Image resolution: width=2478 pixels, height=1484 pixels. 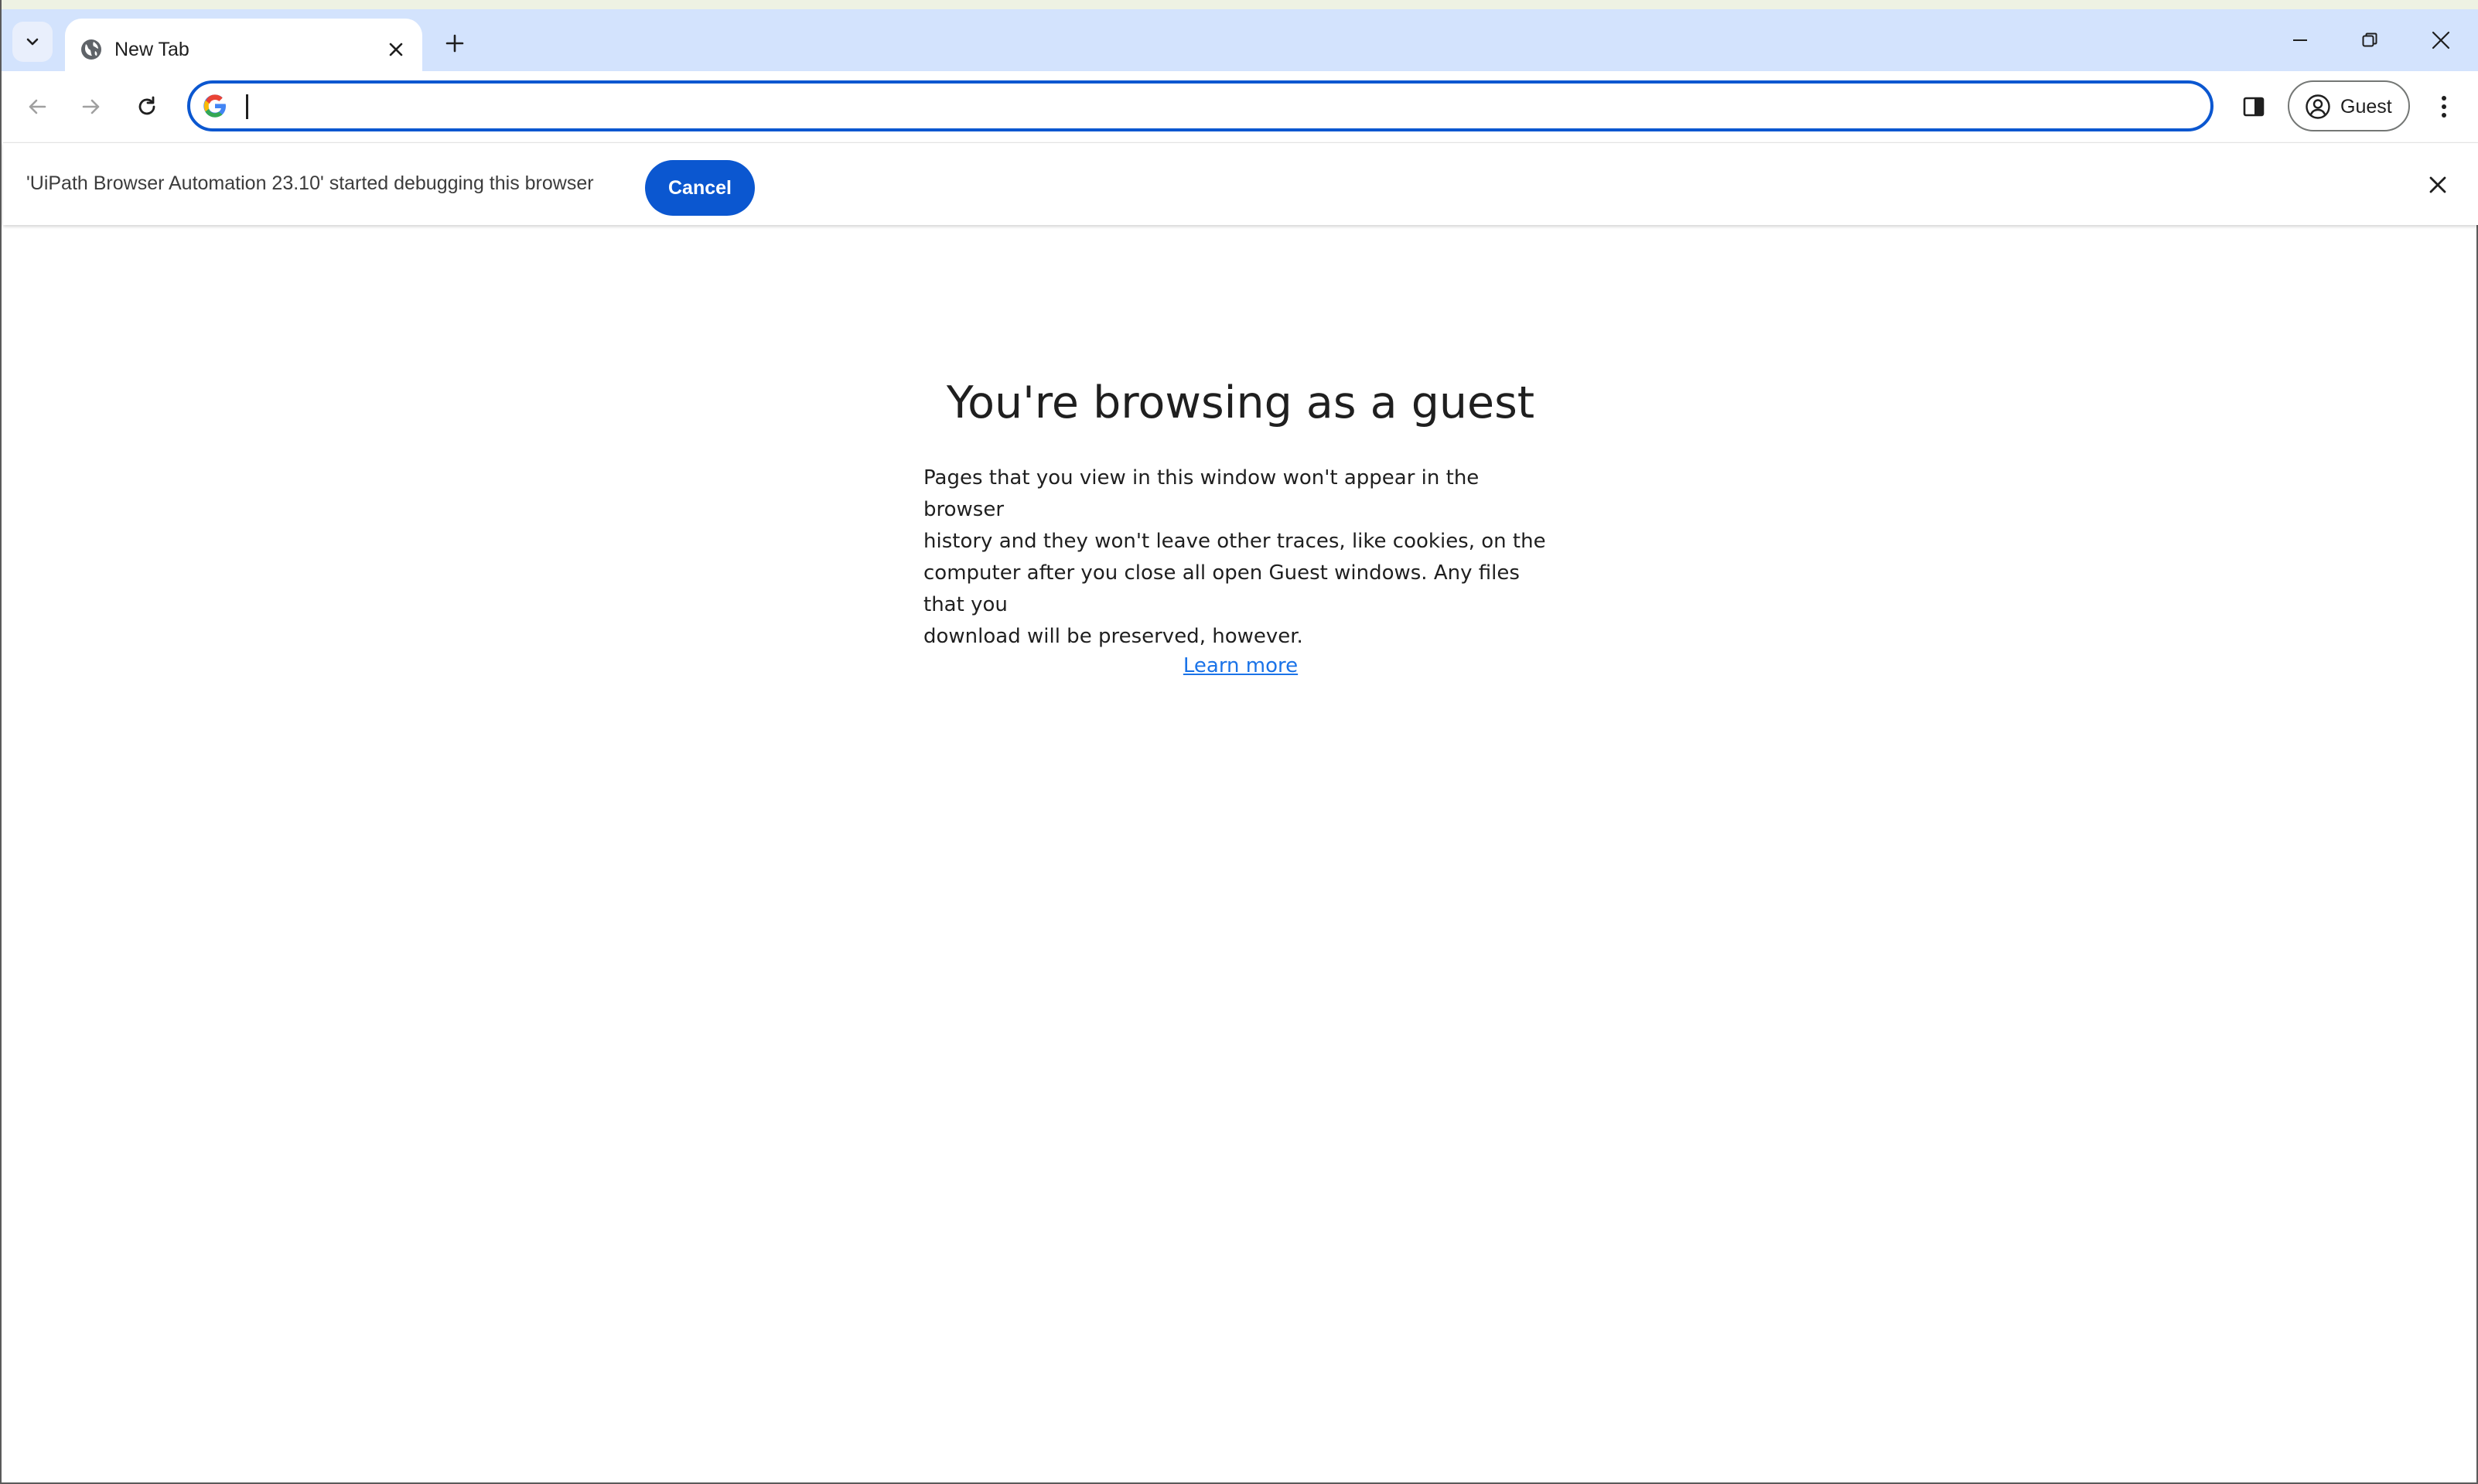 I want to click on profile-button: Guest, so click(x=2349, y=105).